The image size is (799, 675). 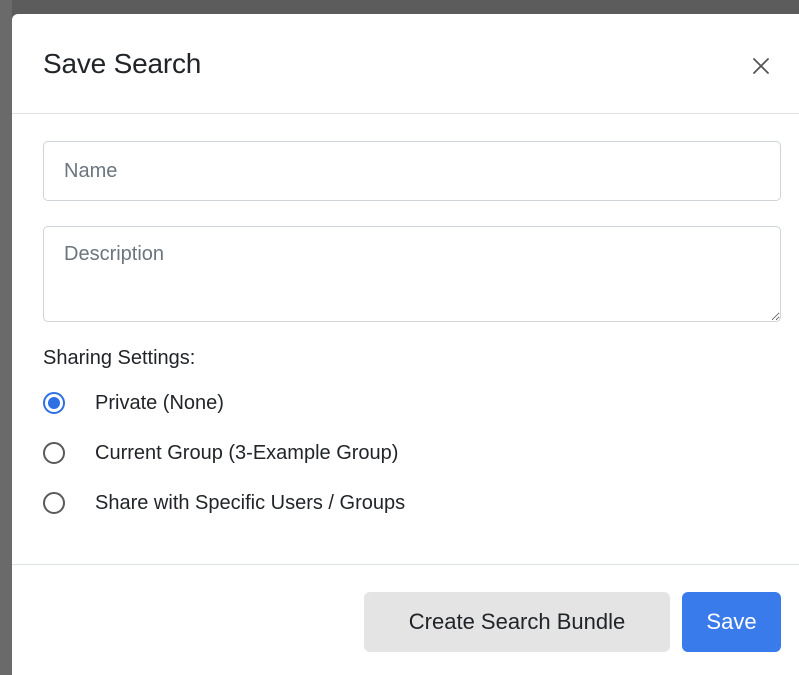 I want to click on modal-header: Save Search, so click(x=405, y=64).